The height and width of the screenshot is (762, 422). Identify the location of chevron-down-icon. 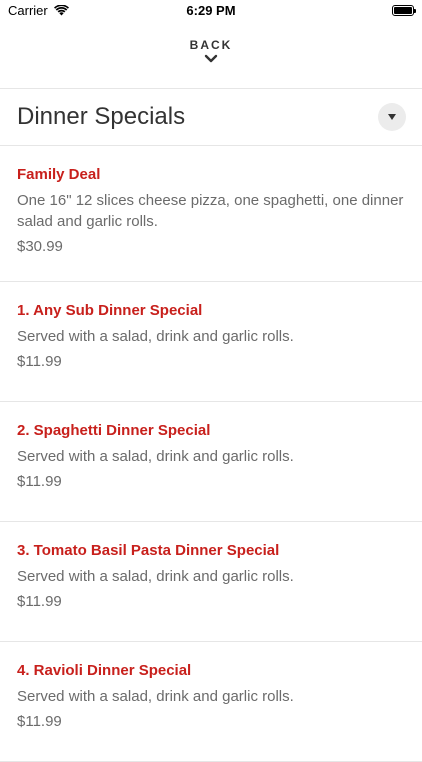
(211, 59).